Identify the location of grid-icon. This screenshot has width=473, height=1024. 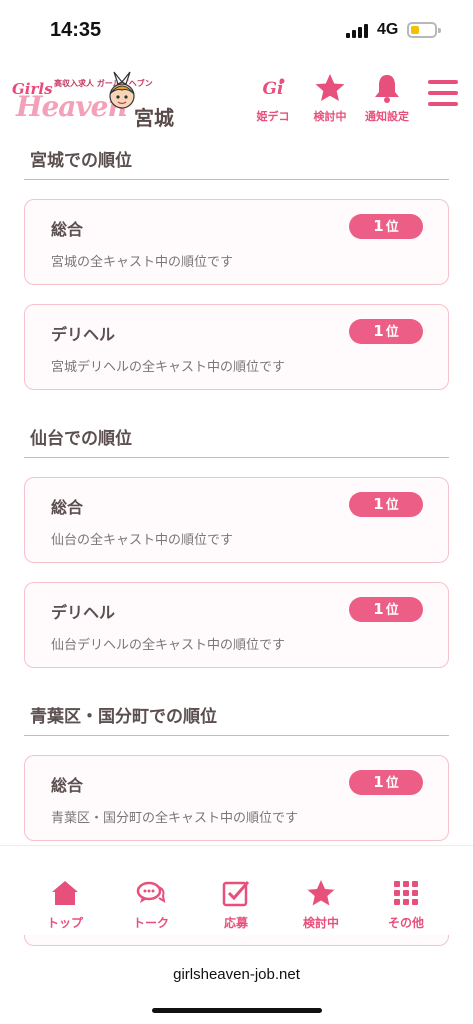
(406, 893).